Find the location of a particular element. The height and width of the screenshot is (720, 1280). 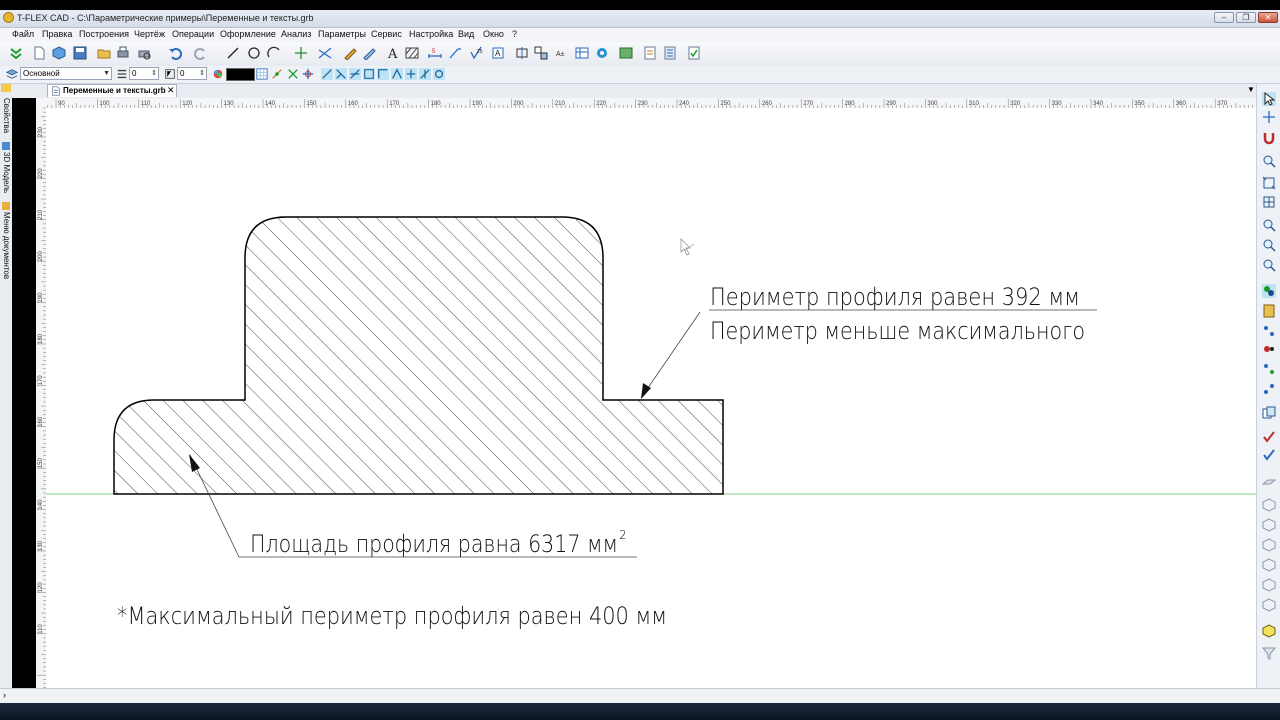

points-icon is located at coordinates (1269, 369).